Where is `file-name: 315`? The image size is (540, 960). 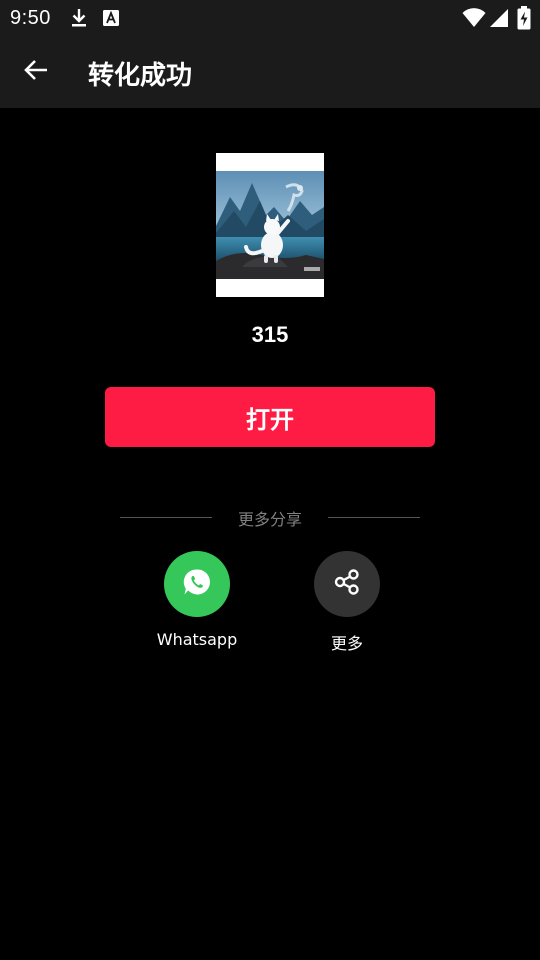 file-name: 315 is located at coordinates (270, 334).